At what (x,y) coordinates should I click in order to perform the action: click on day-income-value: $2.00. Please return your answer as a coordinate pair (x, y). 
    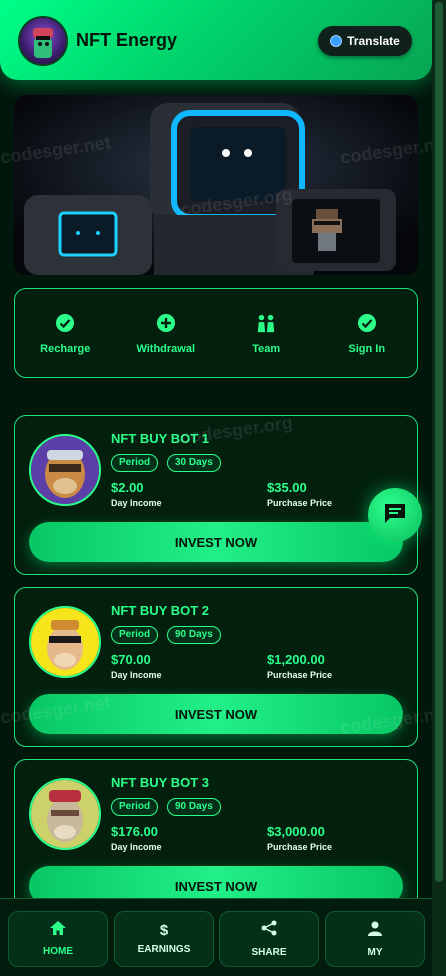
    Looking at the image, I should click on (127, 487).